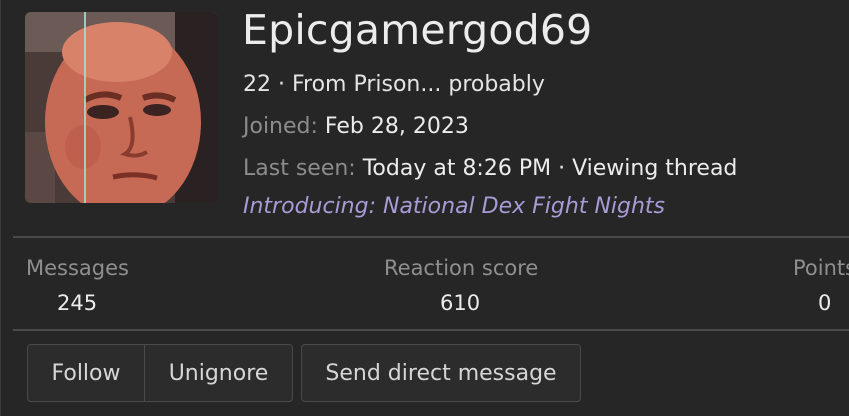  What do you see at coordinates (121, 107) in the screenshot?
I see `avatar` at bounding box center [121, 107].